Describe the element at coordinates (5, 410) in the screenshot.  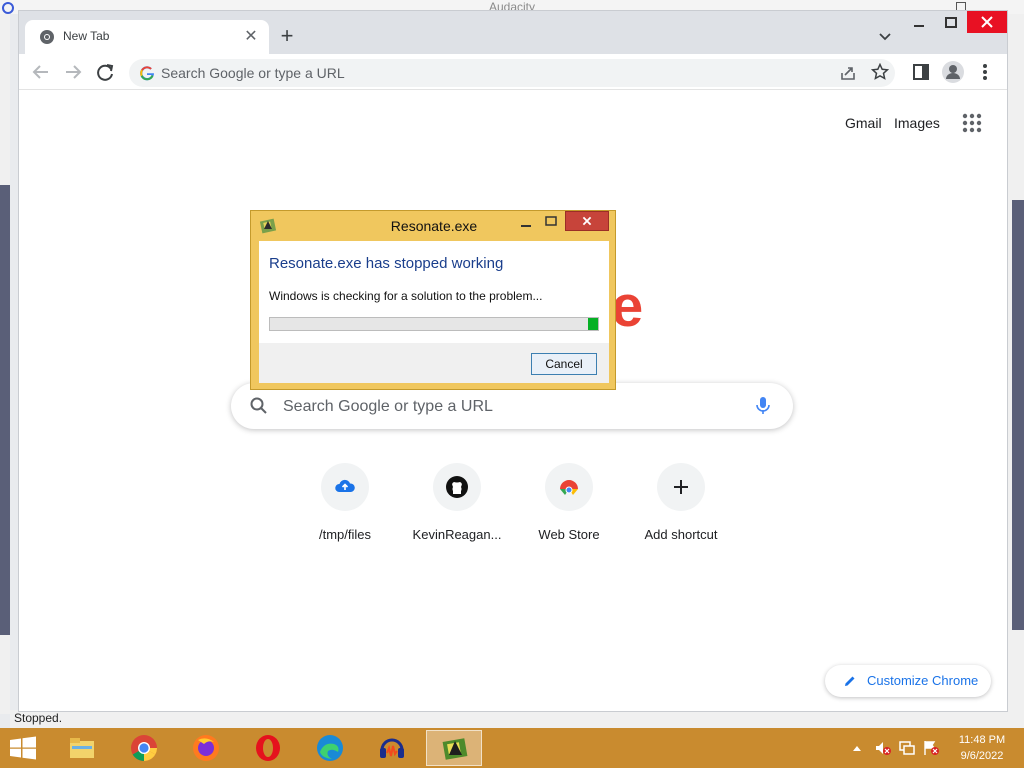
I see `audacity-track-area-left` at that location.